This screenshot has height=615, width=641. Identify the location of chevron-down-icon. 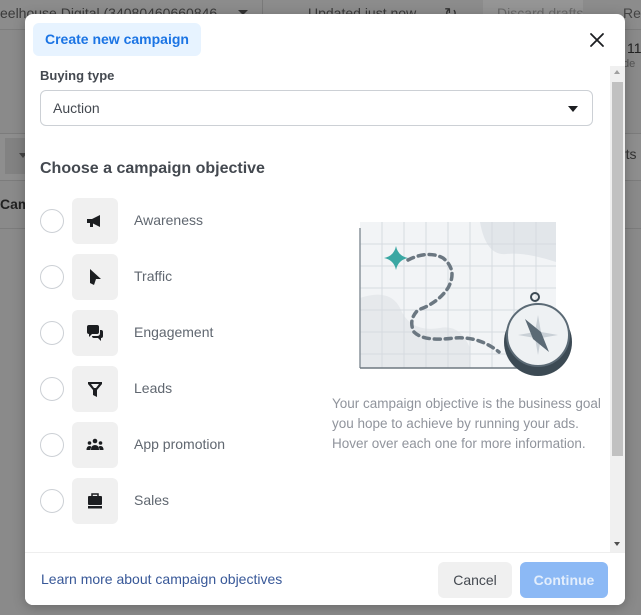
(573, 109).